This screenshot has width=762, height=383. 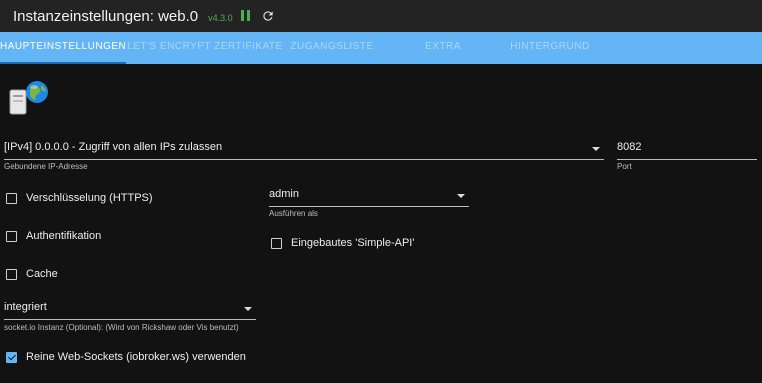 What do you see at coordinates (46, 166) in the screenshot?
I see `ip-helper: Gebundene IP-Adresse` at bounding box center [46, 166].